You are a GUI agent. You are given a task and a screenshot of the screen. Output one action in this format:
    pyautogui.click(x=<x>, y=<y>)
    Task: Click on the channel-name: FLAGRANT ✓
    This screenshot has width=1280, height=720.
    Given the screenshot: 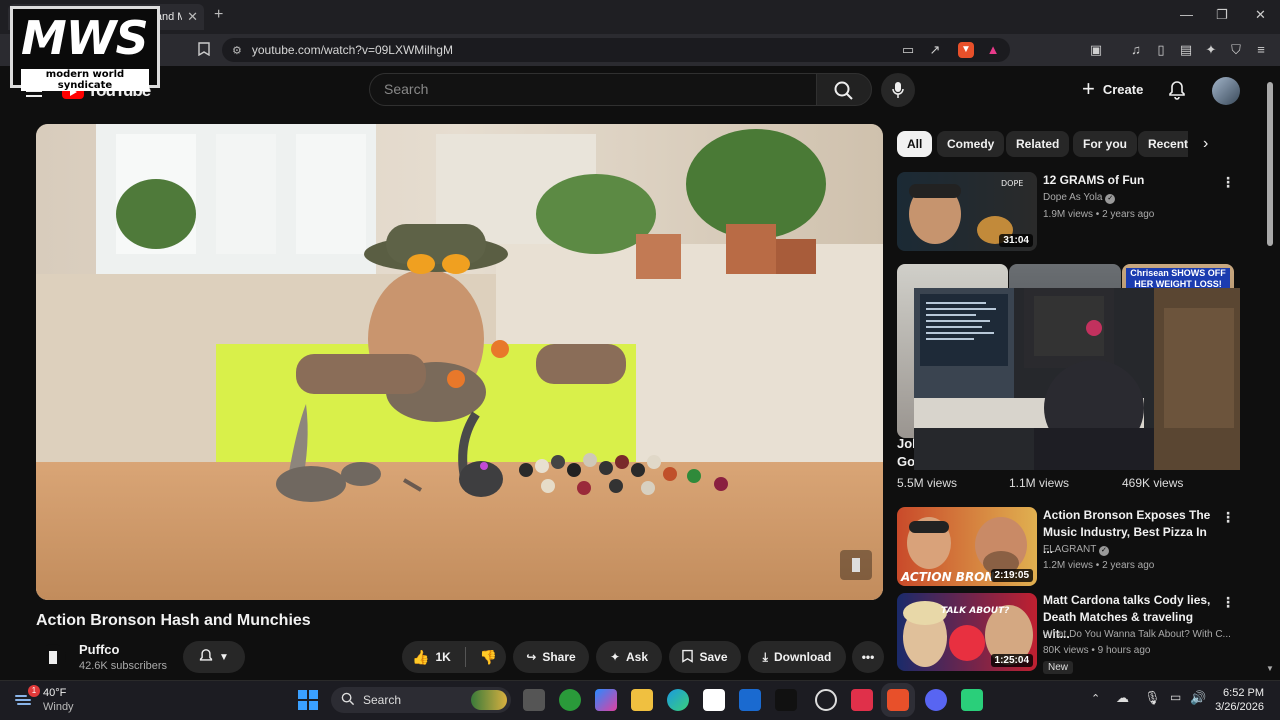 What is the action you would take?
    pyautogui.click(x=1076, y=550)
    